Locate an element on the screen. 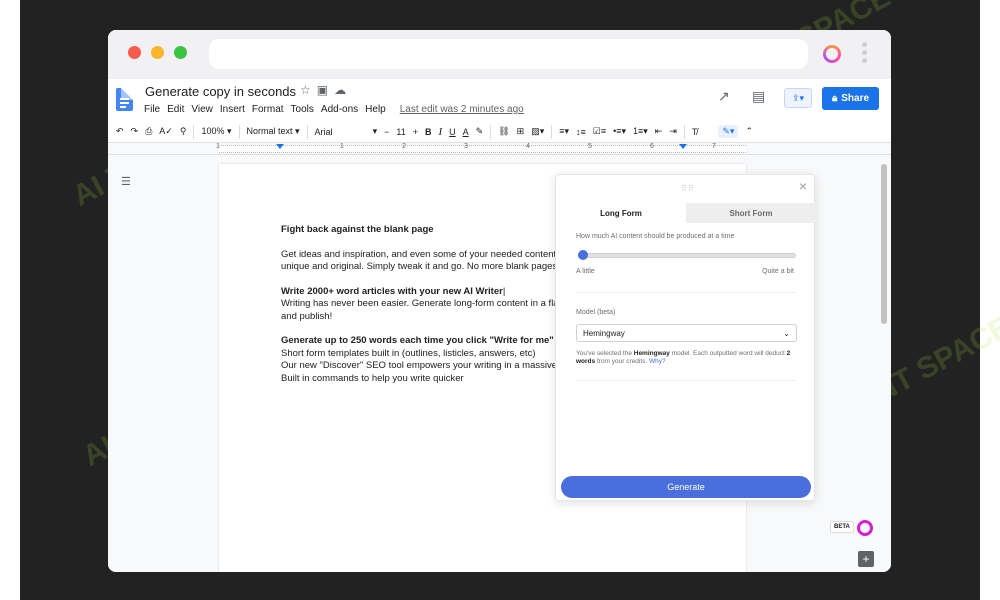 The width and height of the screenshot is (1000, 600). paragraph-line: and publish! is located at coordinates (307, 316).